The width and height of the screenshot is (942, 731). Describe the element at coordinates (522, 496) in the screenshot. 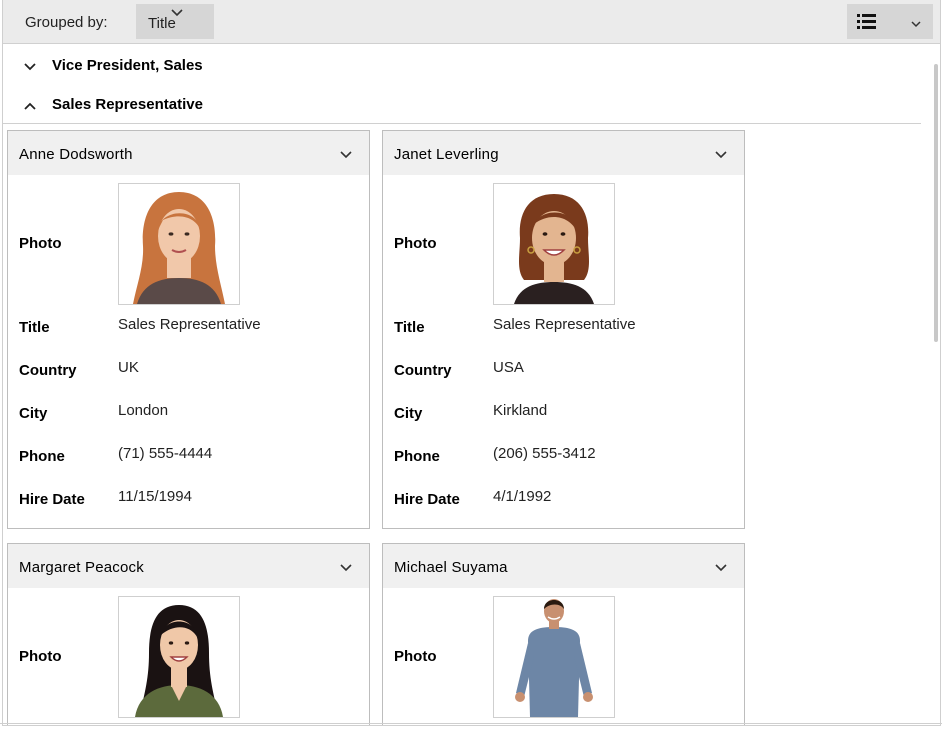

I see `field-value: 4/1/1992` at that location.